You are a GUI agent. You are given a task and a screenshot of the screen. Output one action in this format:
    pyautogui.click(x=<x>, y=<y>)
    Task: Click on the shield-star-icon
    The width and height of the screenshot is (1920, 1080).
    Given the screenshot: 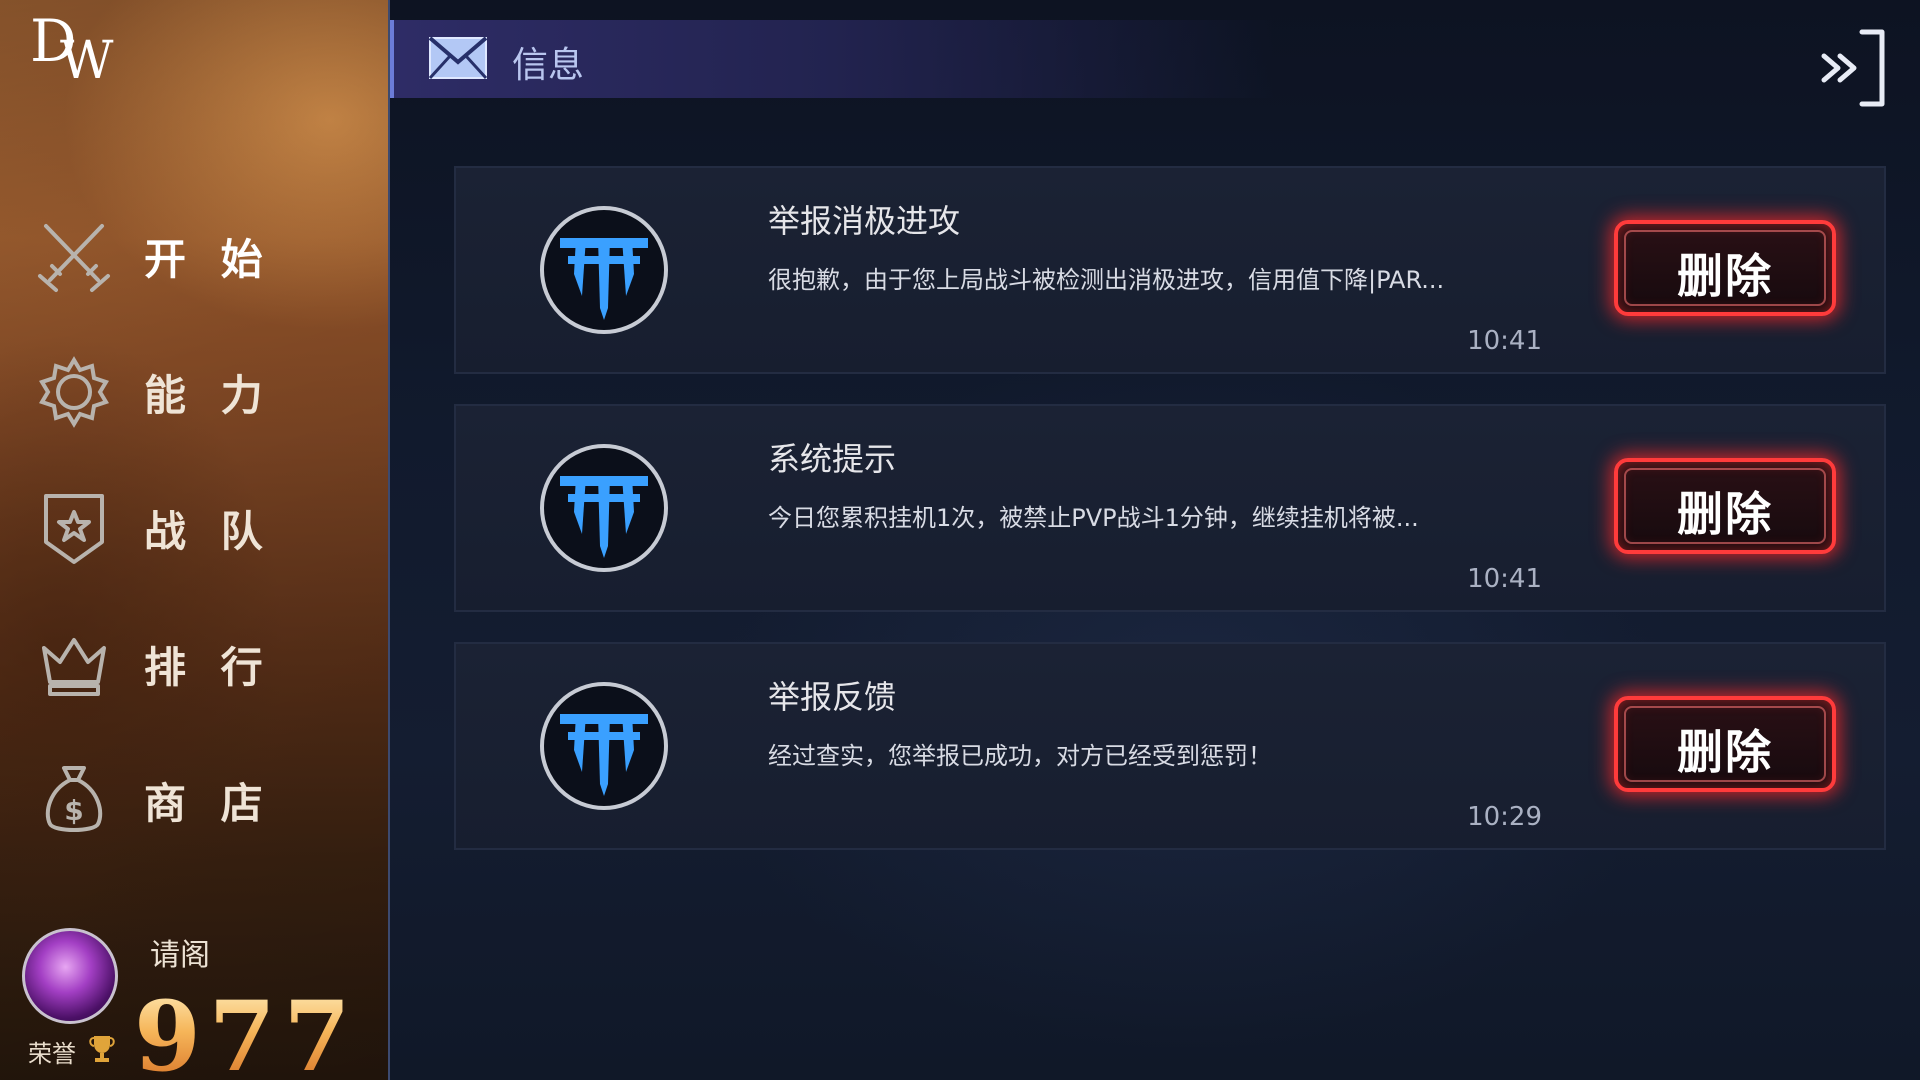 What is the action you would take?
    pyautogui.click(x=74, y=529)
    